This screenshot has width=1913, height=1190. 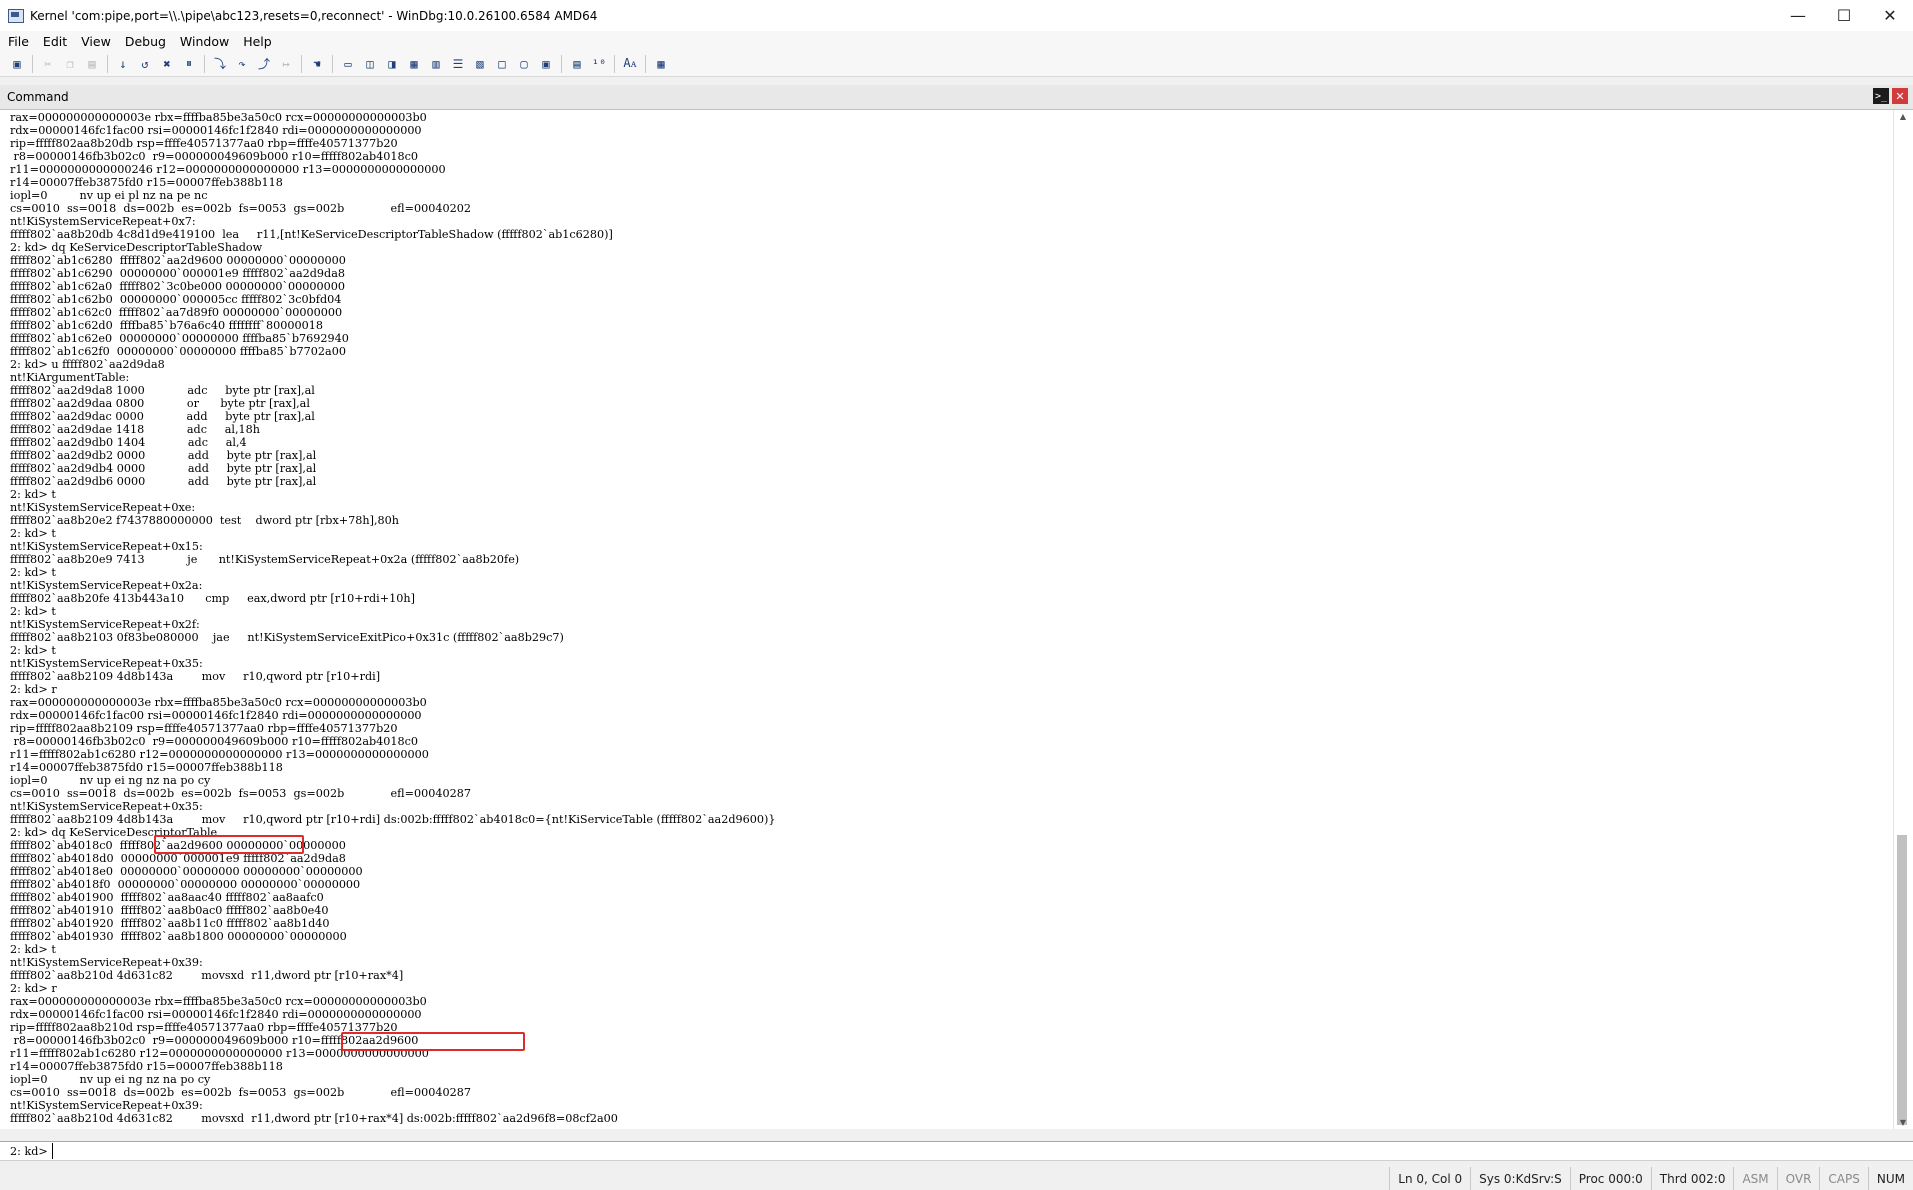 What do you see at coordinates (436, 64) in the screenshot?
I see `memory-window-icon: ▥` at bounding box center [436, 64].